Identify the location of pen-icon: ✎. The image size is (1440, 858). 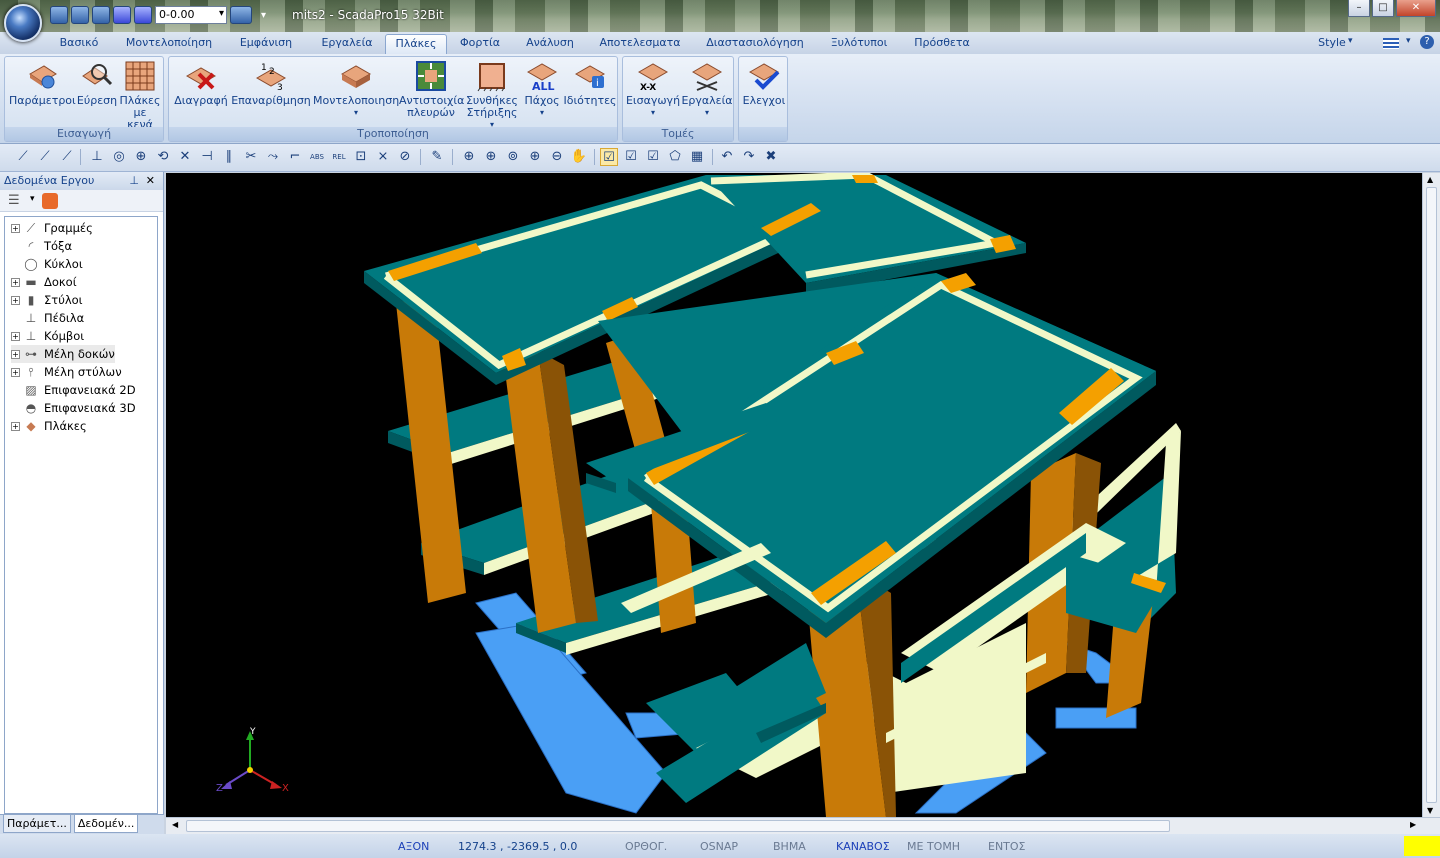
(437, 157).